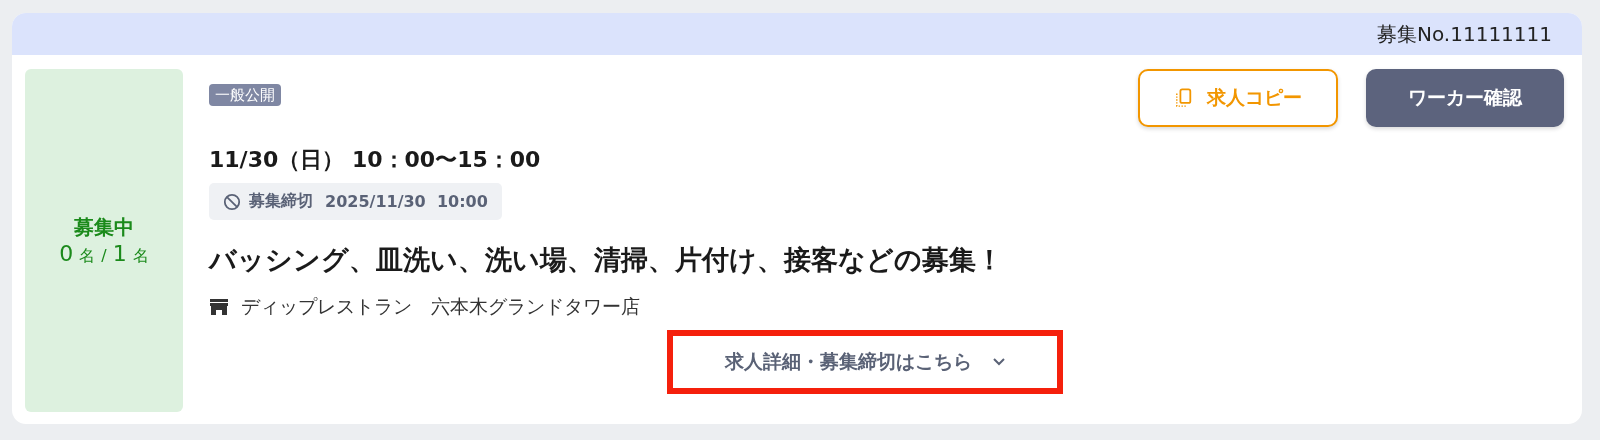 The width and height of the screenshot is (1600, 440). What do you see at coordinates (245, 95) in the screenshot?
I see `visibility-badge: 一般公開` at bounding box center [245, 95].